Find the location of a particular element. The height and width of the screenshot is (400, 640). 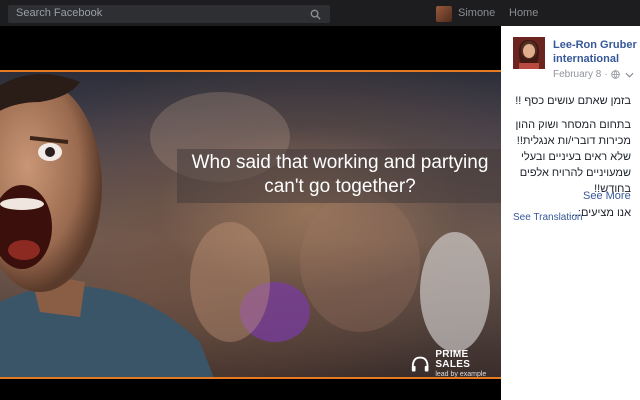

post-options-button is located at coordinates (629, 75).